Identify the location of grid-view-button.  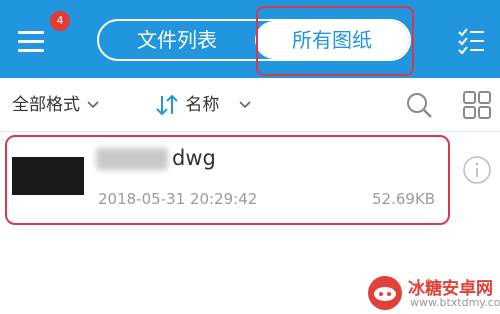
(477, 105).